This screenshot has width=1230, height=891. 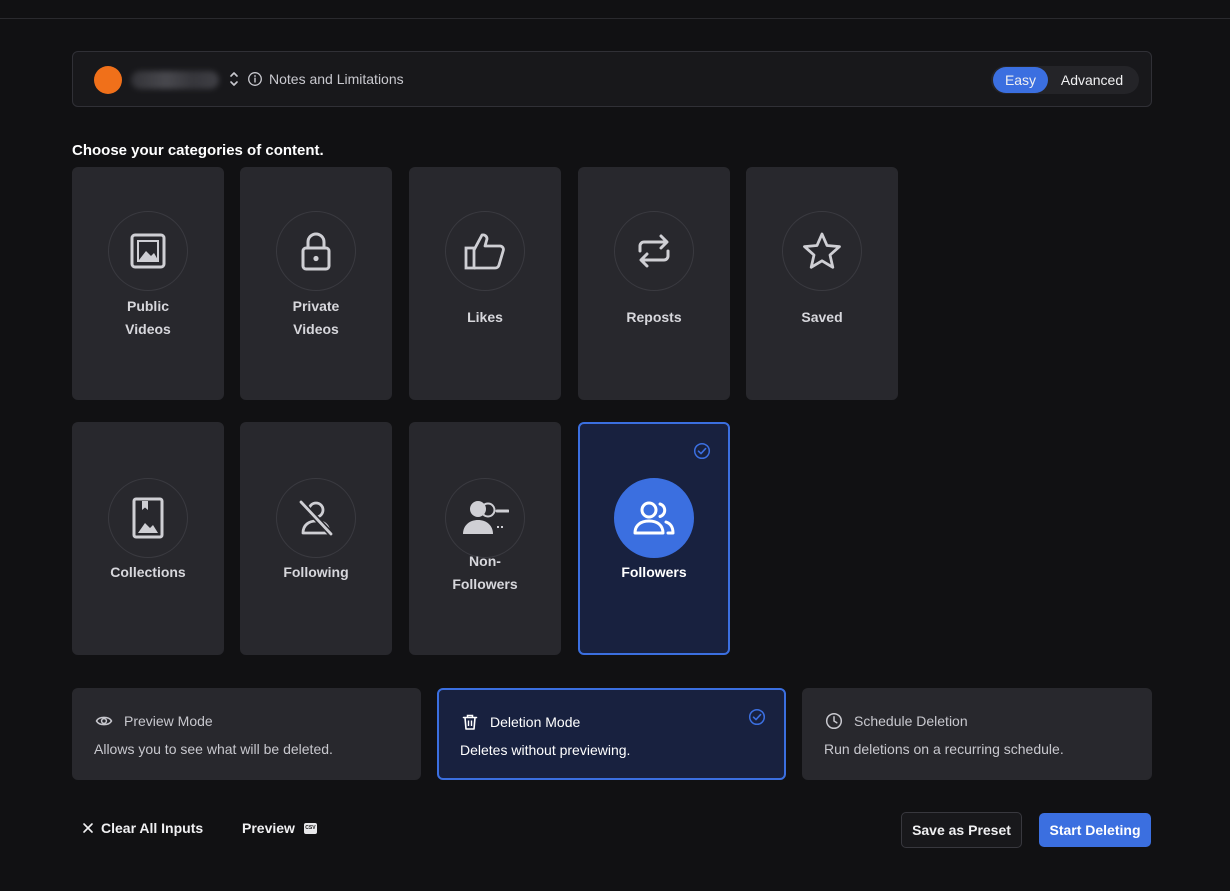 I want to click on easy-advanced-toggle: Easy Advanced, so click(x=1065, y=80).